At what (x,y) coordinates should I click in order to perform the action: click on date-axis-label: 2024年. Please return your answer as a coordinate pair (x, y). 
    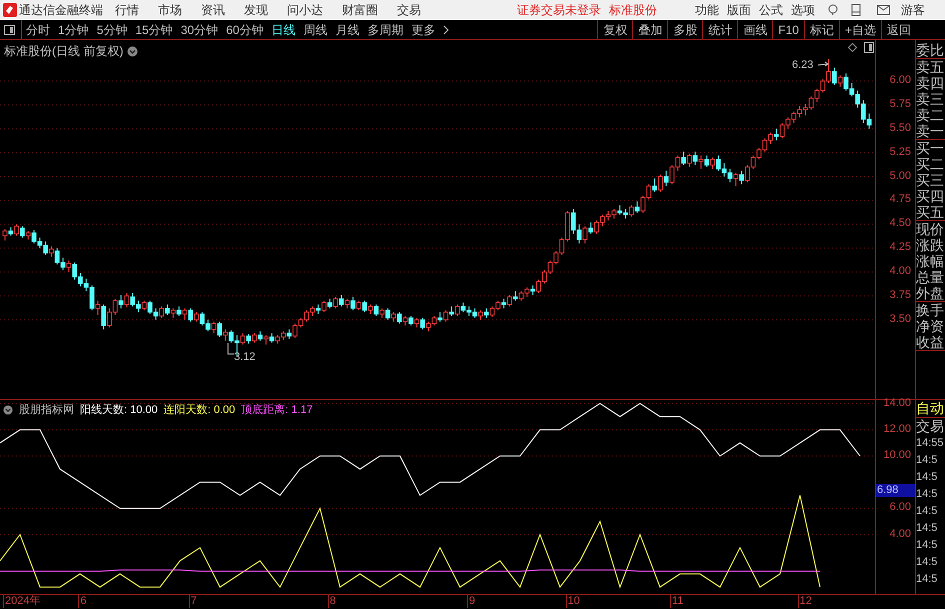
    Looking at the image, I should click on (21, 601).